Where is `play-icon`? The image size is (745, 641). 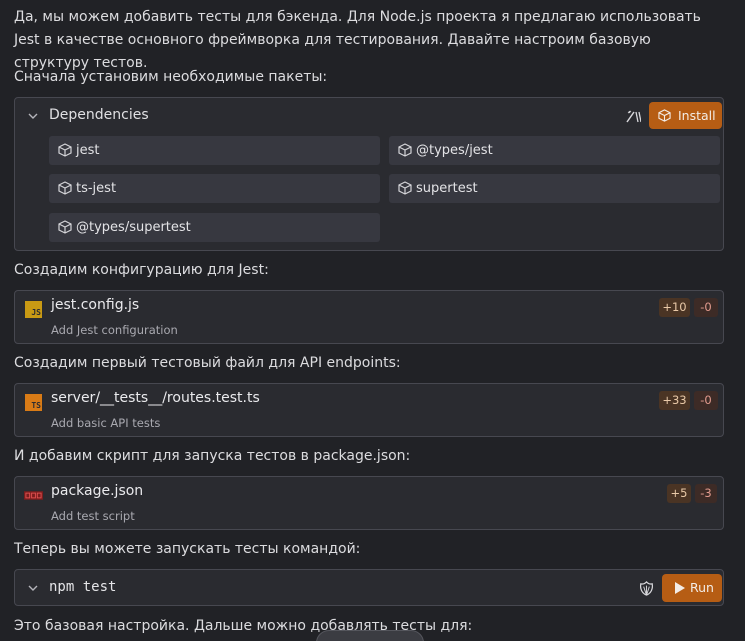 play-icon is located at coordinates (680, 588).